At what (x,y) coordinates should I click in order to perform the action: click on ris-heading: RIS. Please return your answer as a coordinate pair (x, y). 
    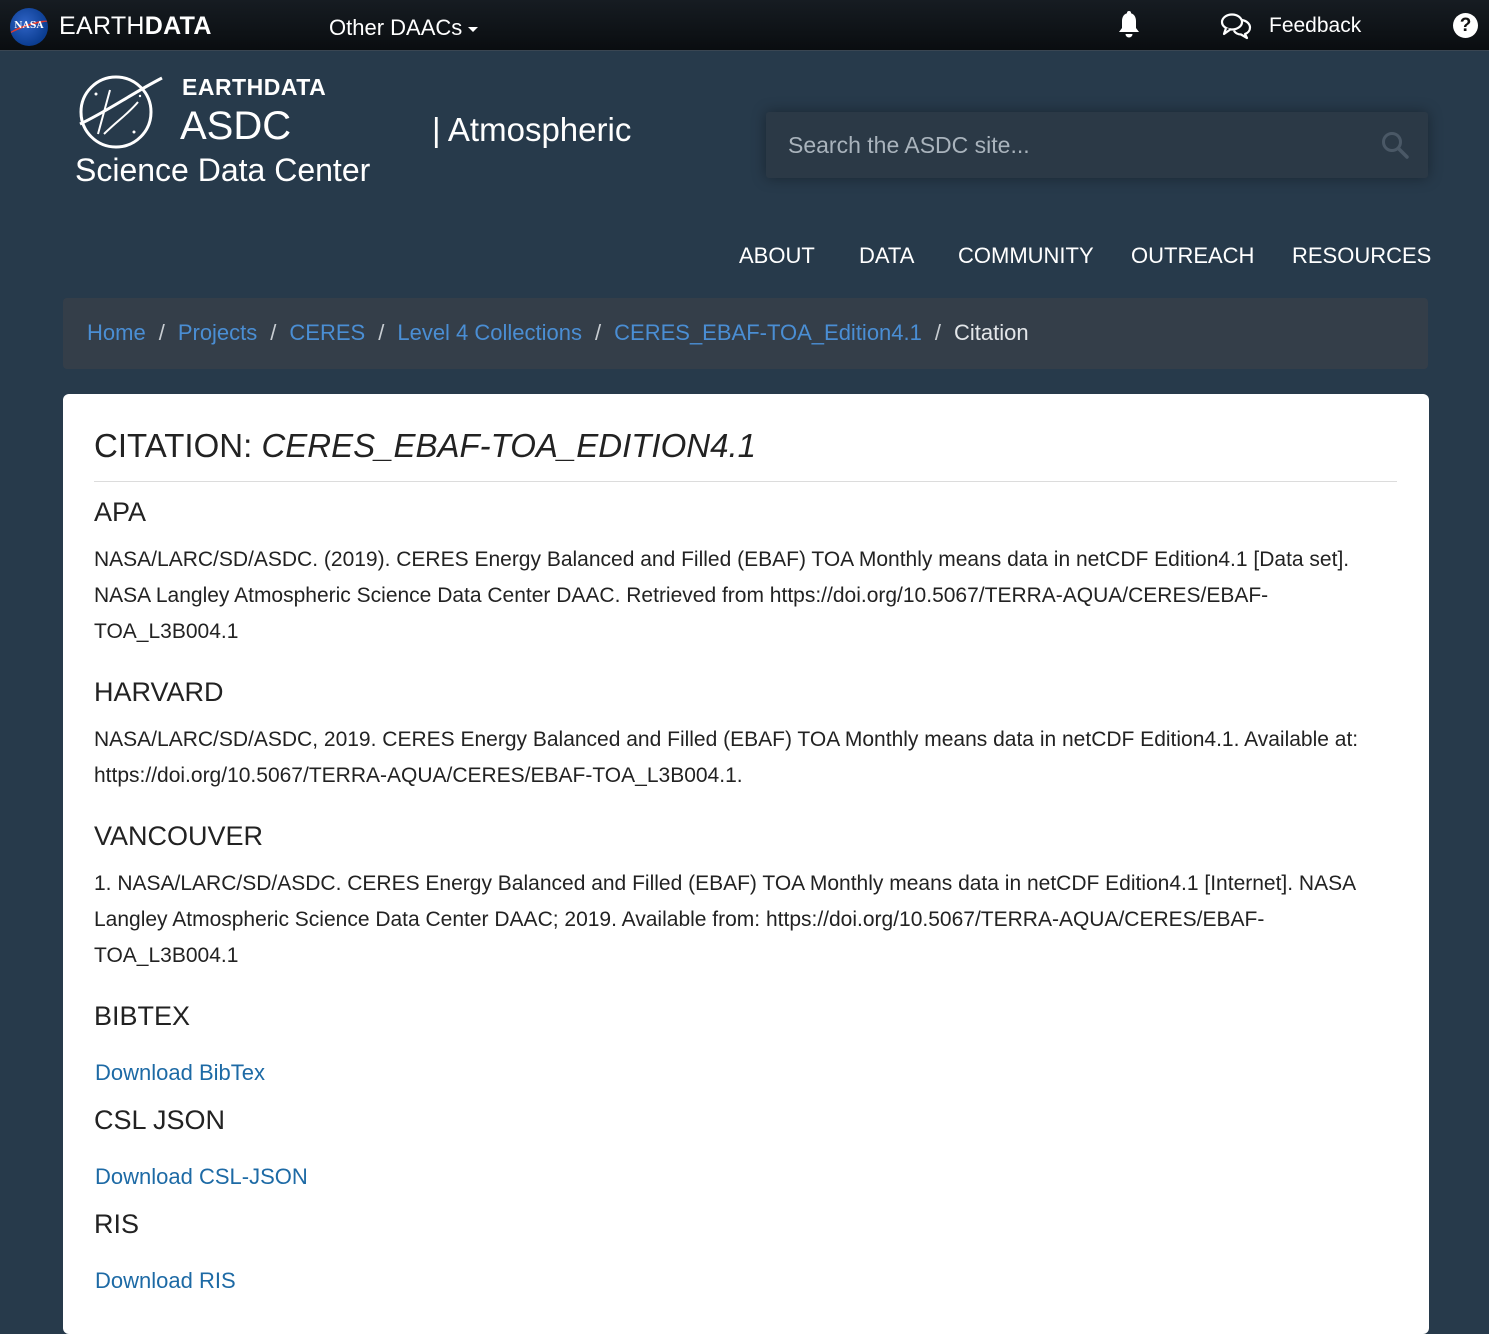
    Looking at the image, I should click on (117, 1224).